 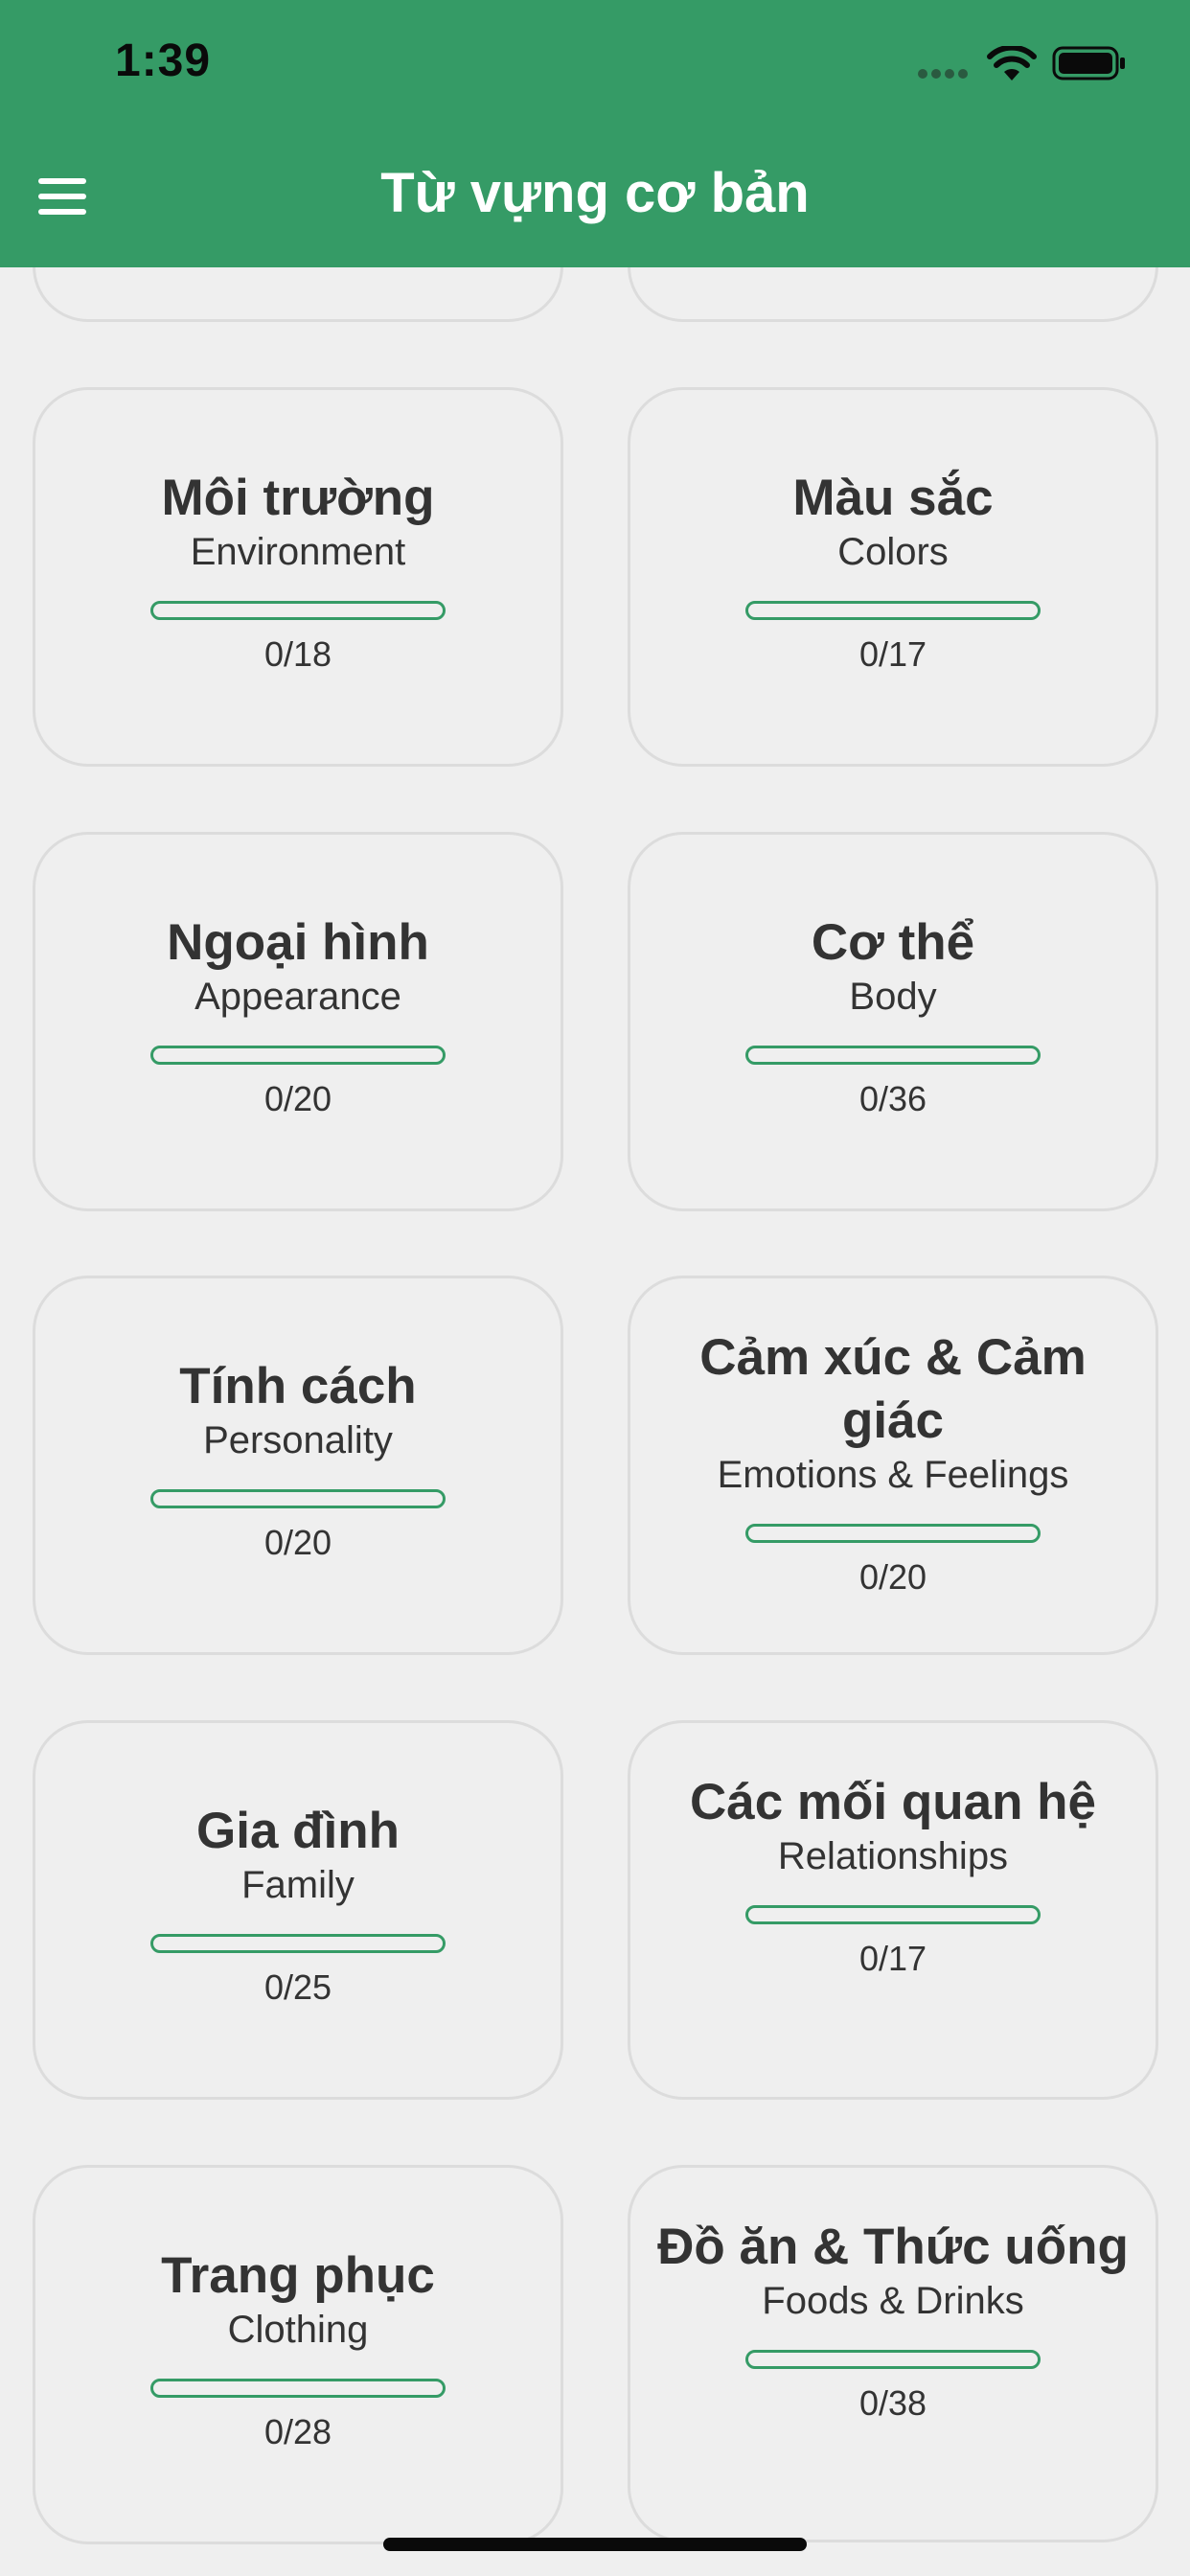 I want to click on card-title: Gia đình, so click(x=298, y=1831).